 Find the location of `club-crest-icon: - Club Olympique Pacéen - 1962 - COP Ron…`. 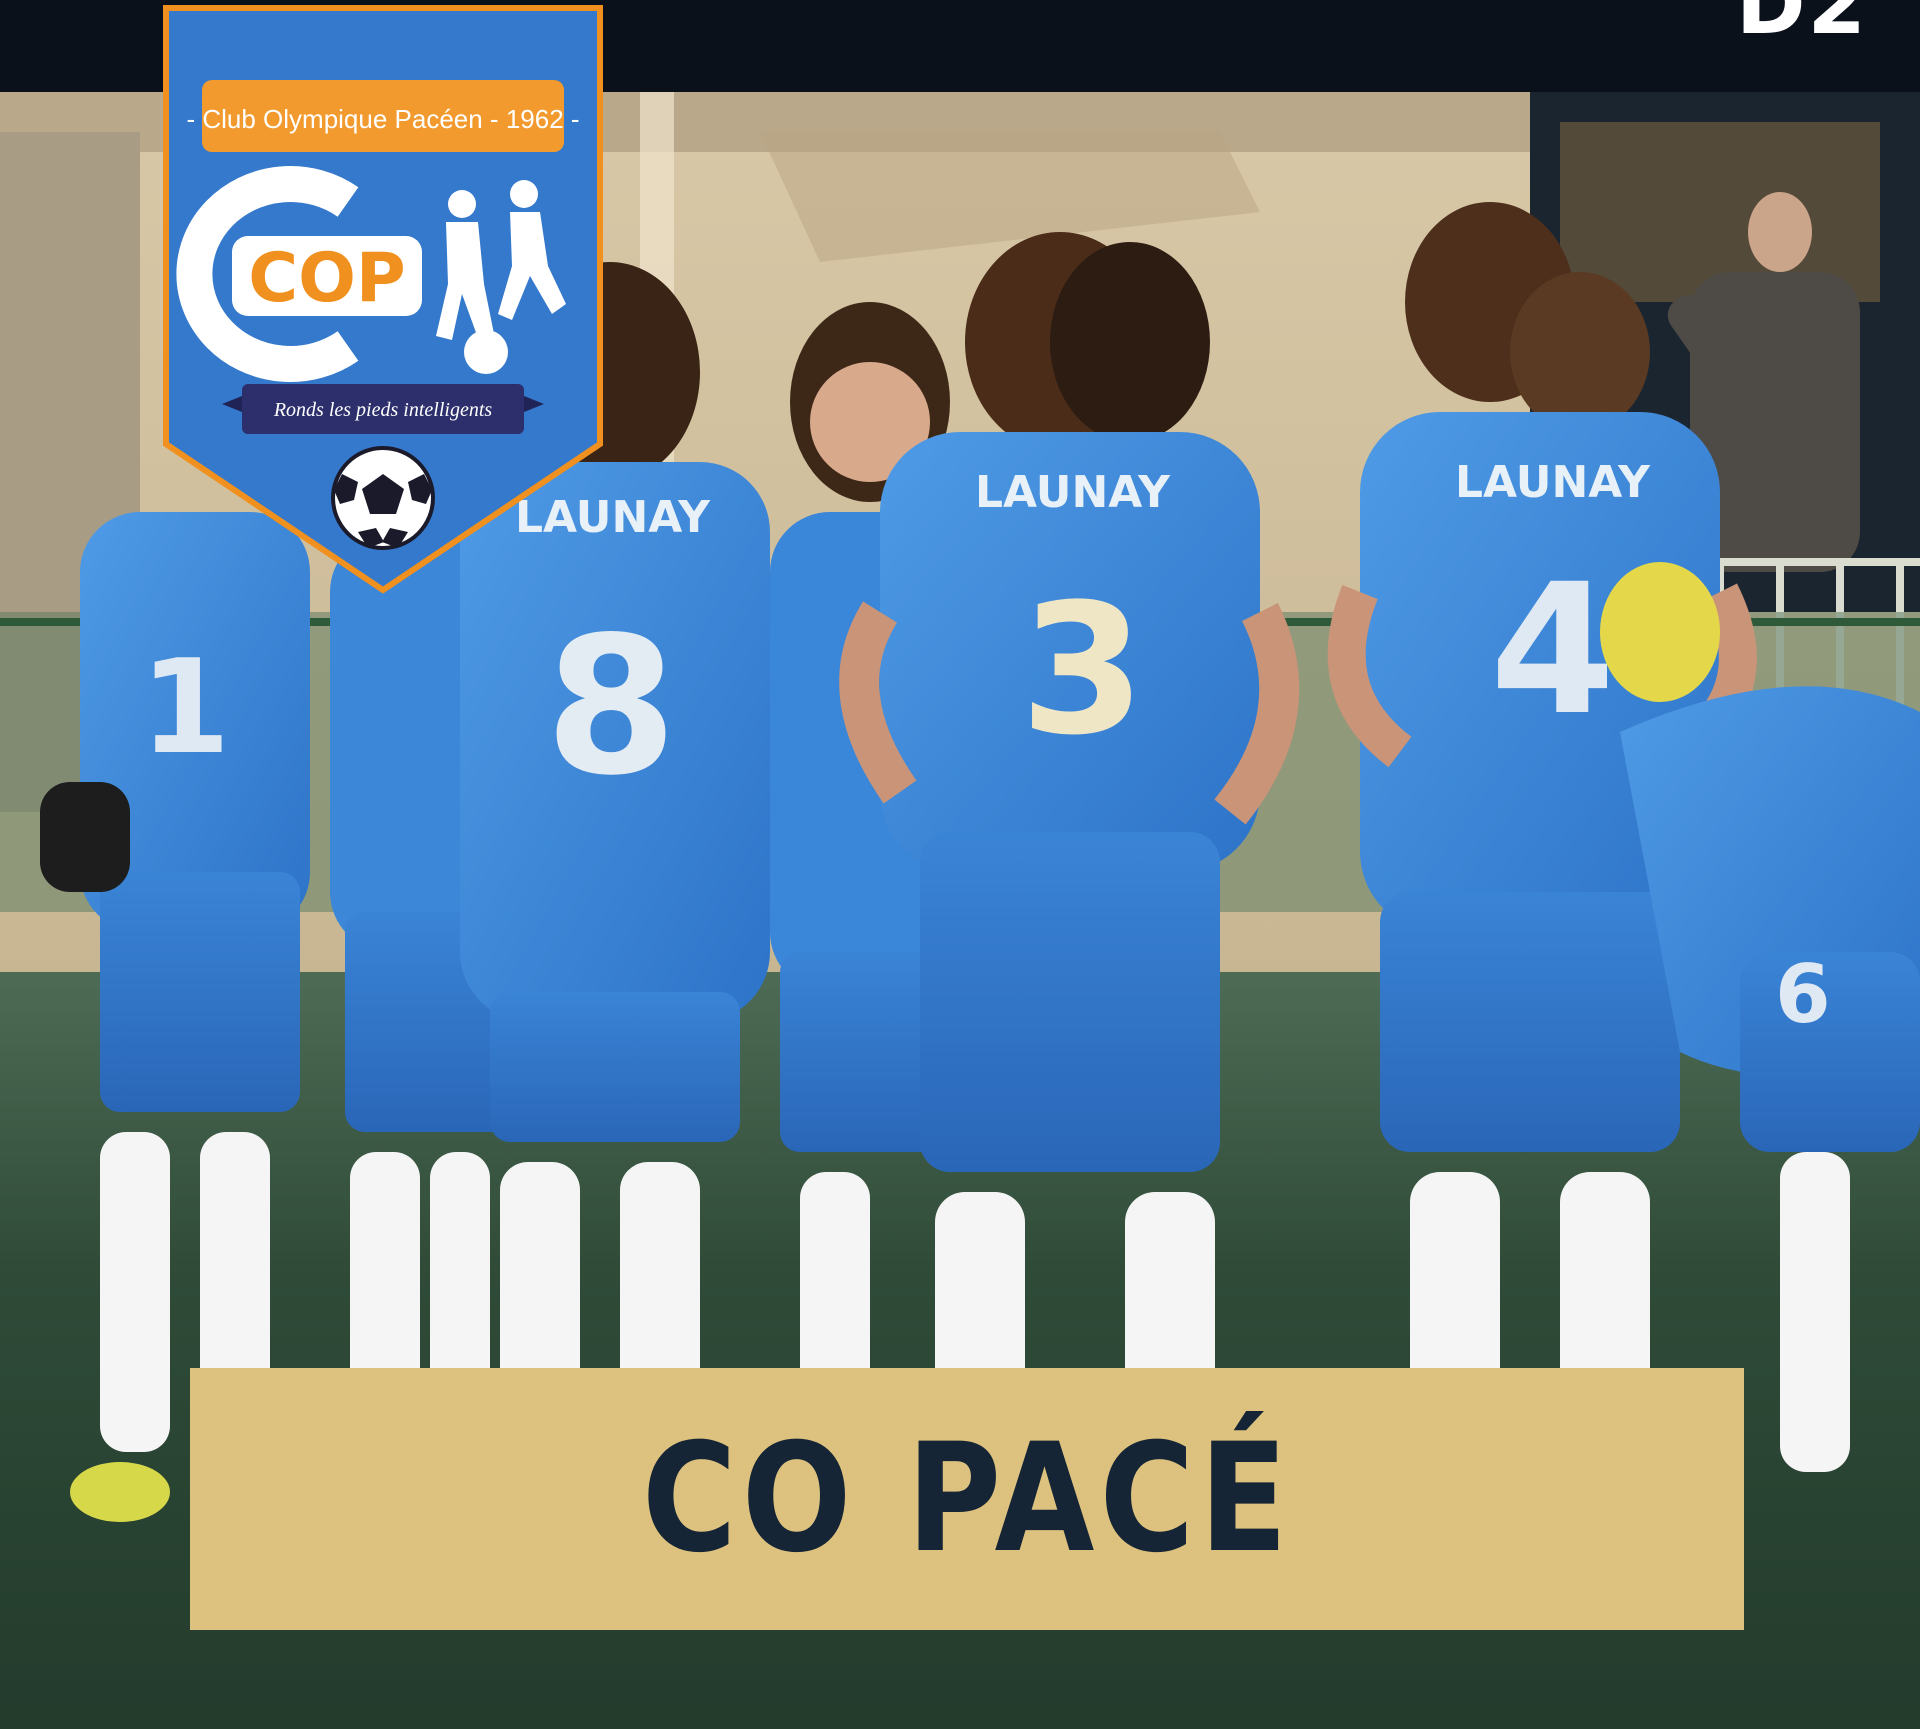

club-crest-icon: - Club Olympique Pacéen - 1962 - COP Ron… is located at coordinates (383, 299).